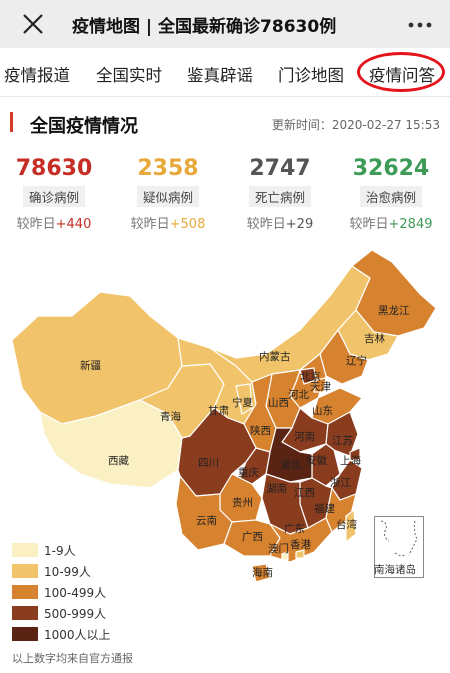  I want to click on label-xinjiang: 新疆, so click(90, 365).